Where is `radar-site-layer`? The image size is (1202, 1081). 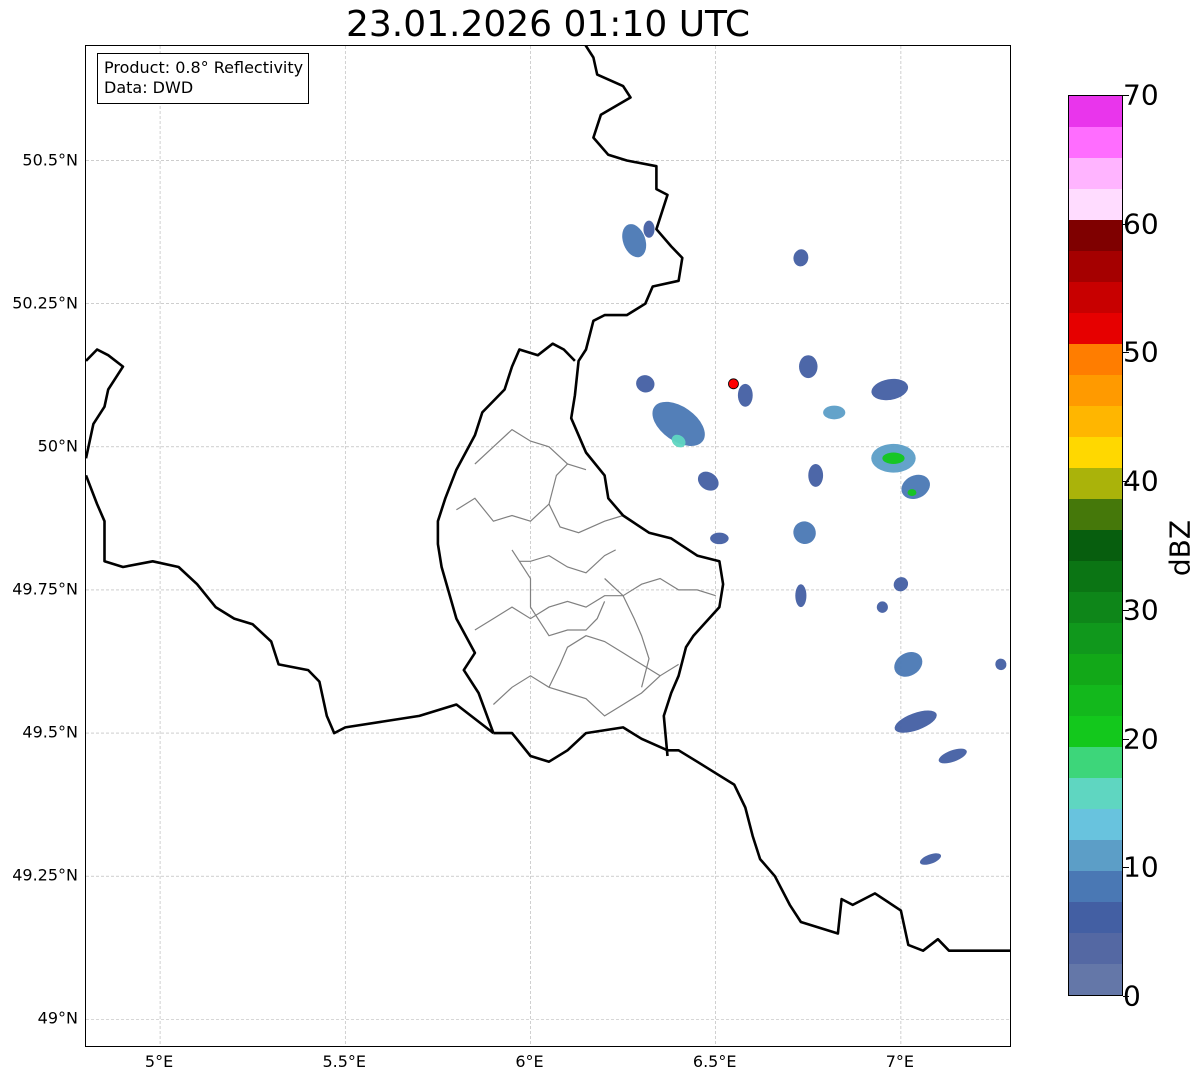
radar-site-layer is located at coordinates (733, 384).